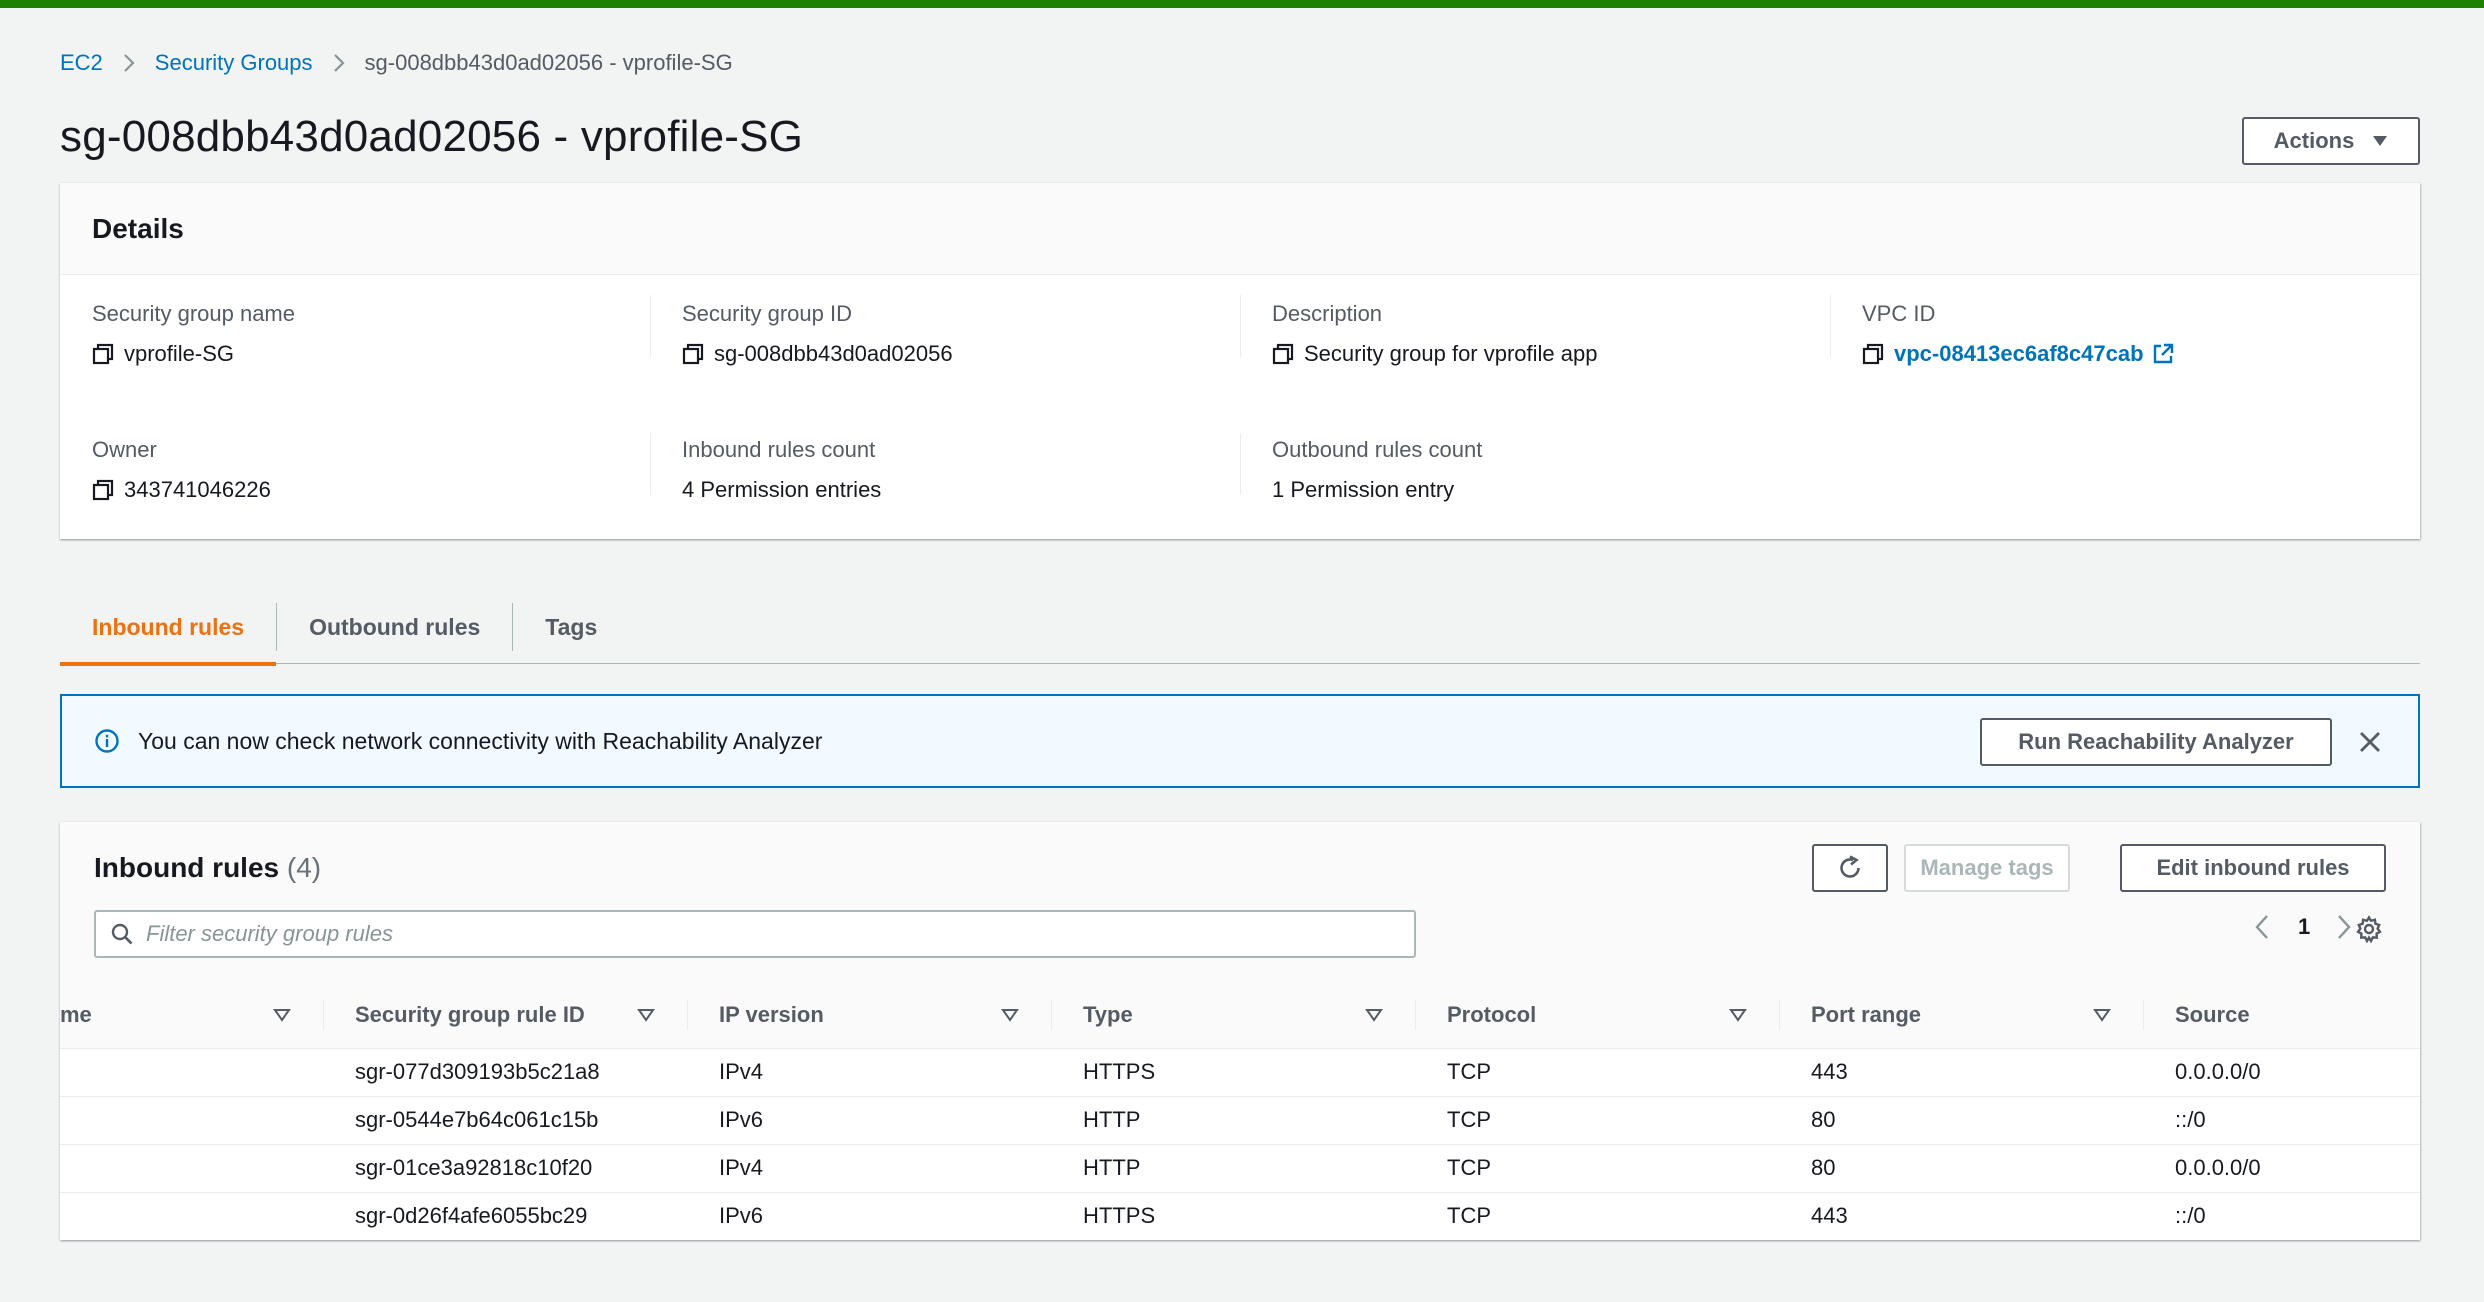  Describe the element at coordinates (394, 627) in the screenshot. I see `tab-outbound-rules: Outbound rules` at that location.